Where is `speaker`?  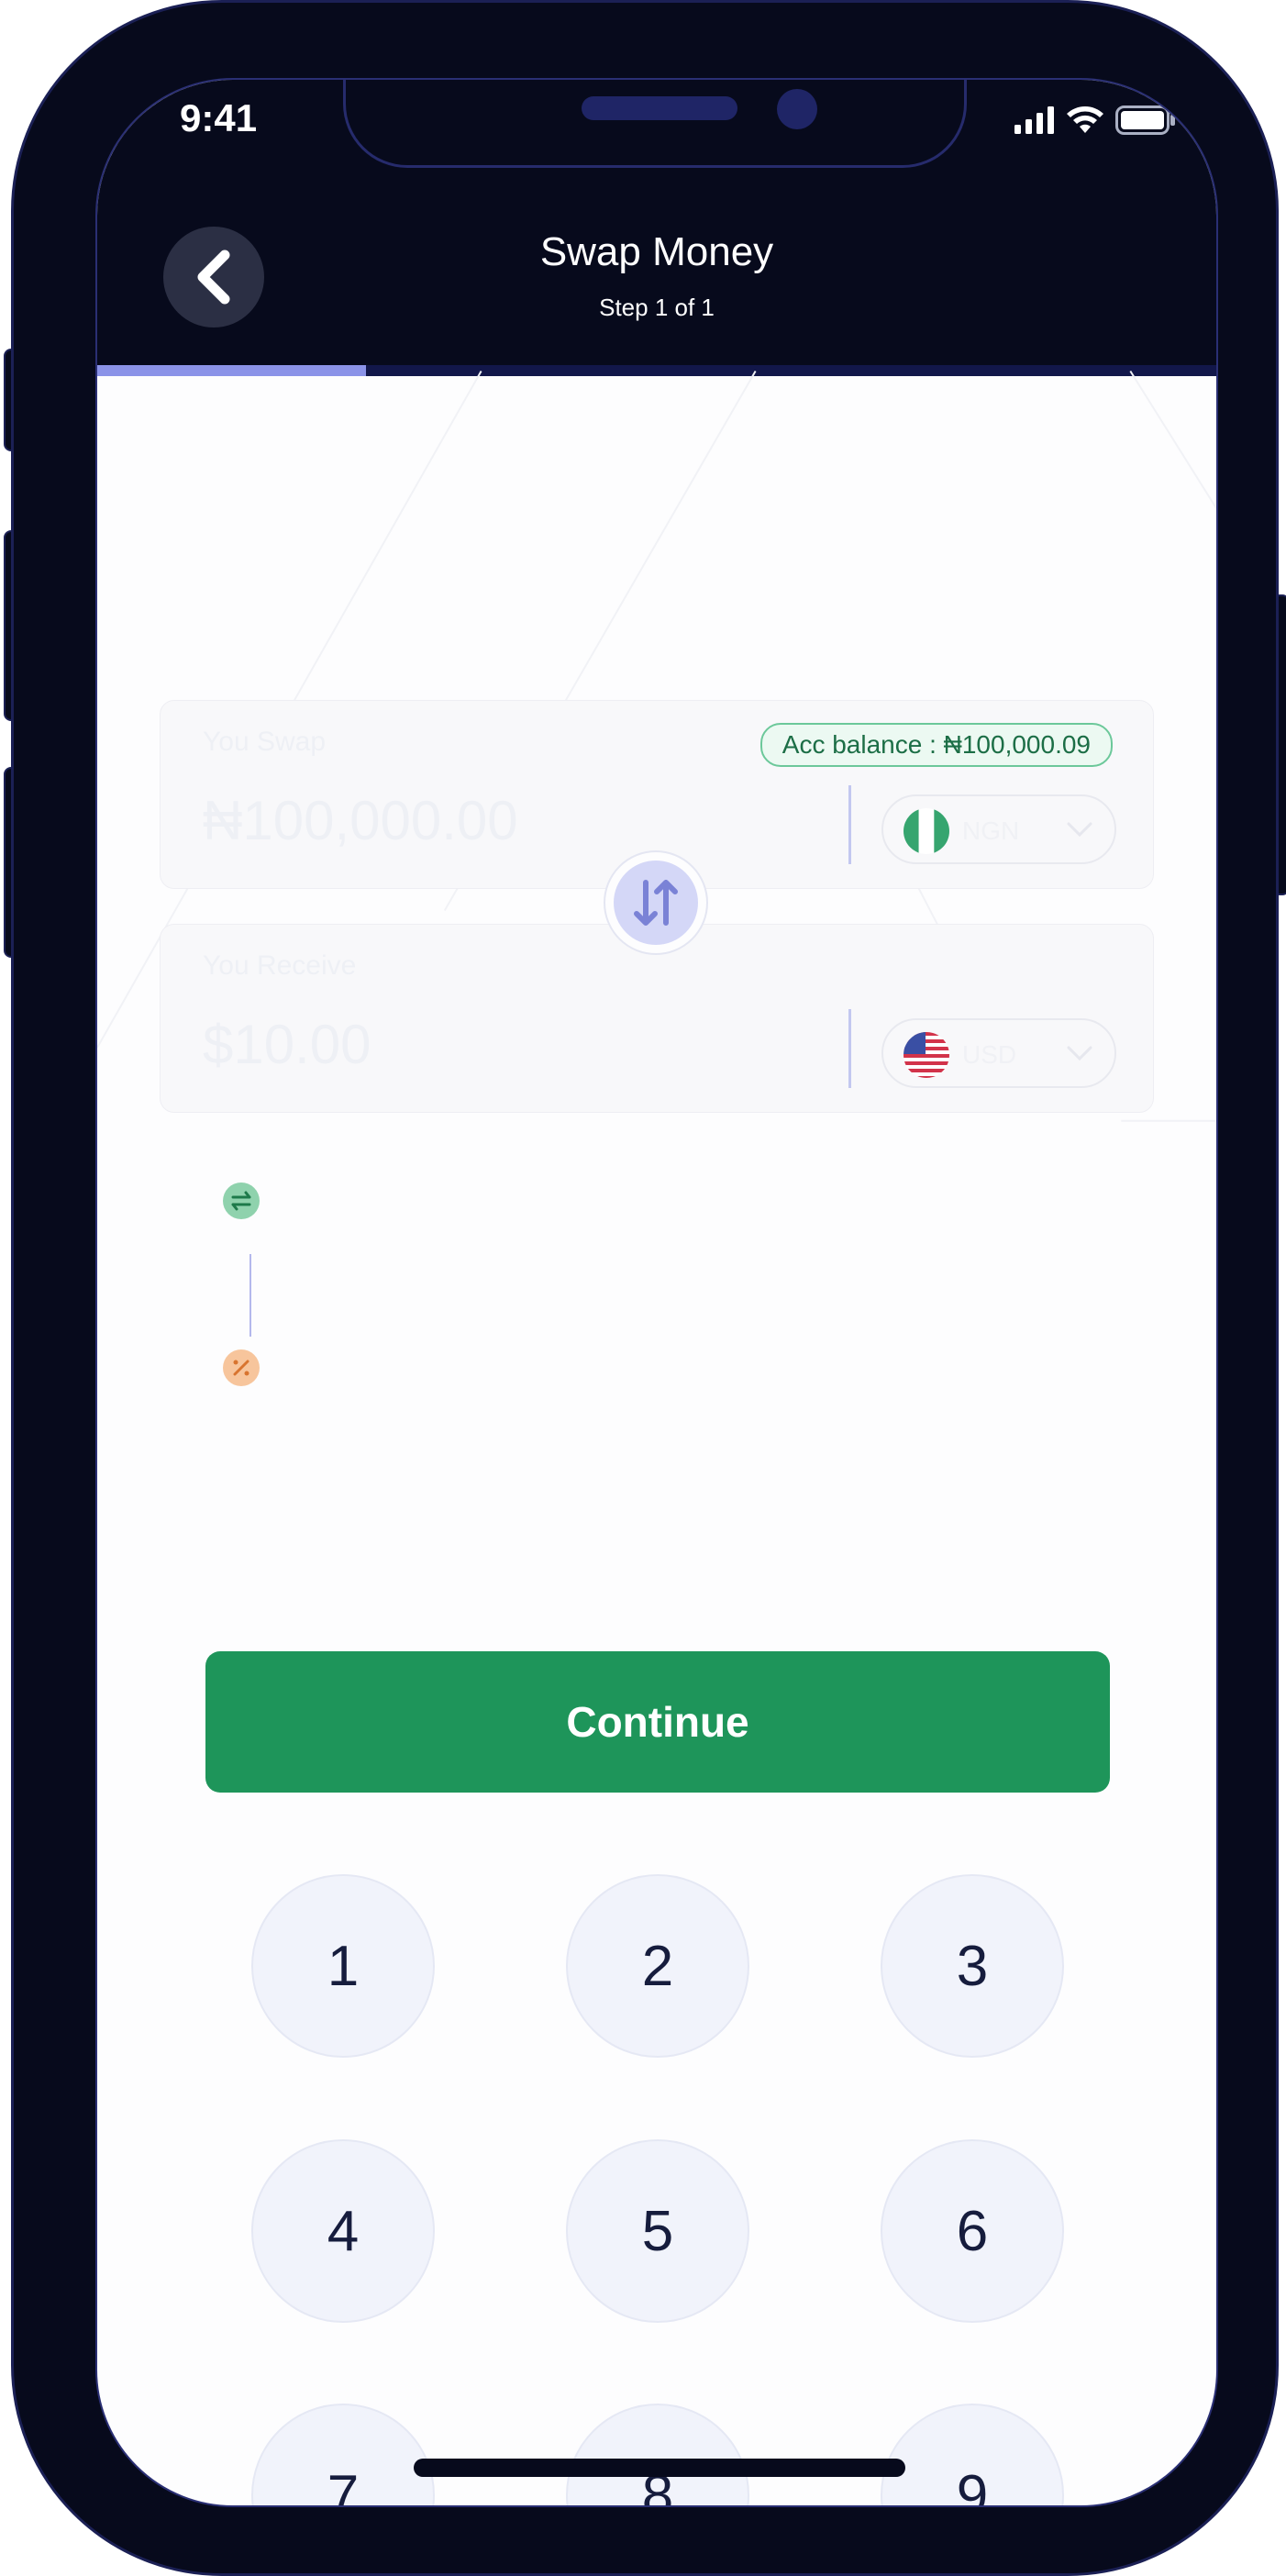
speaker is located at coordinates (659, 108).